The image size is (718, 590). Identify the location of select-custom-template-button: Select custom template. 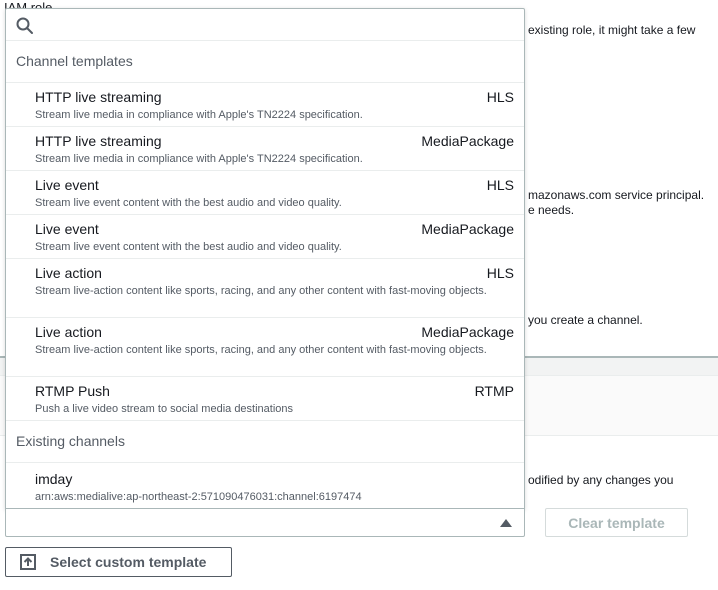
(118, 562).